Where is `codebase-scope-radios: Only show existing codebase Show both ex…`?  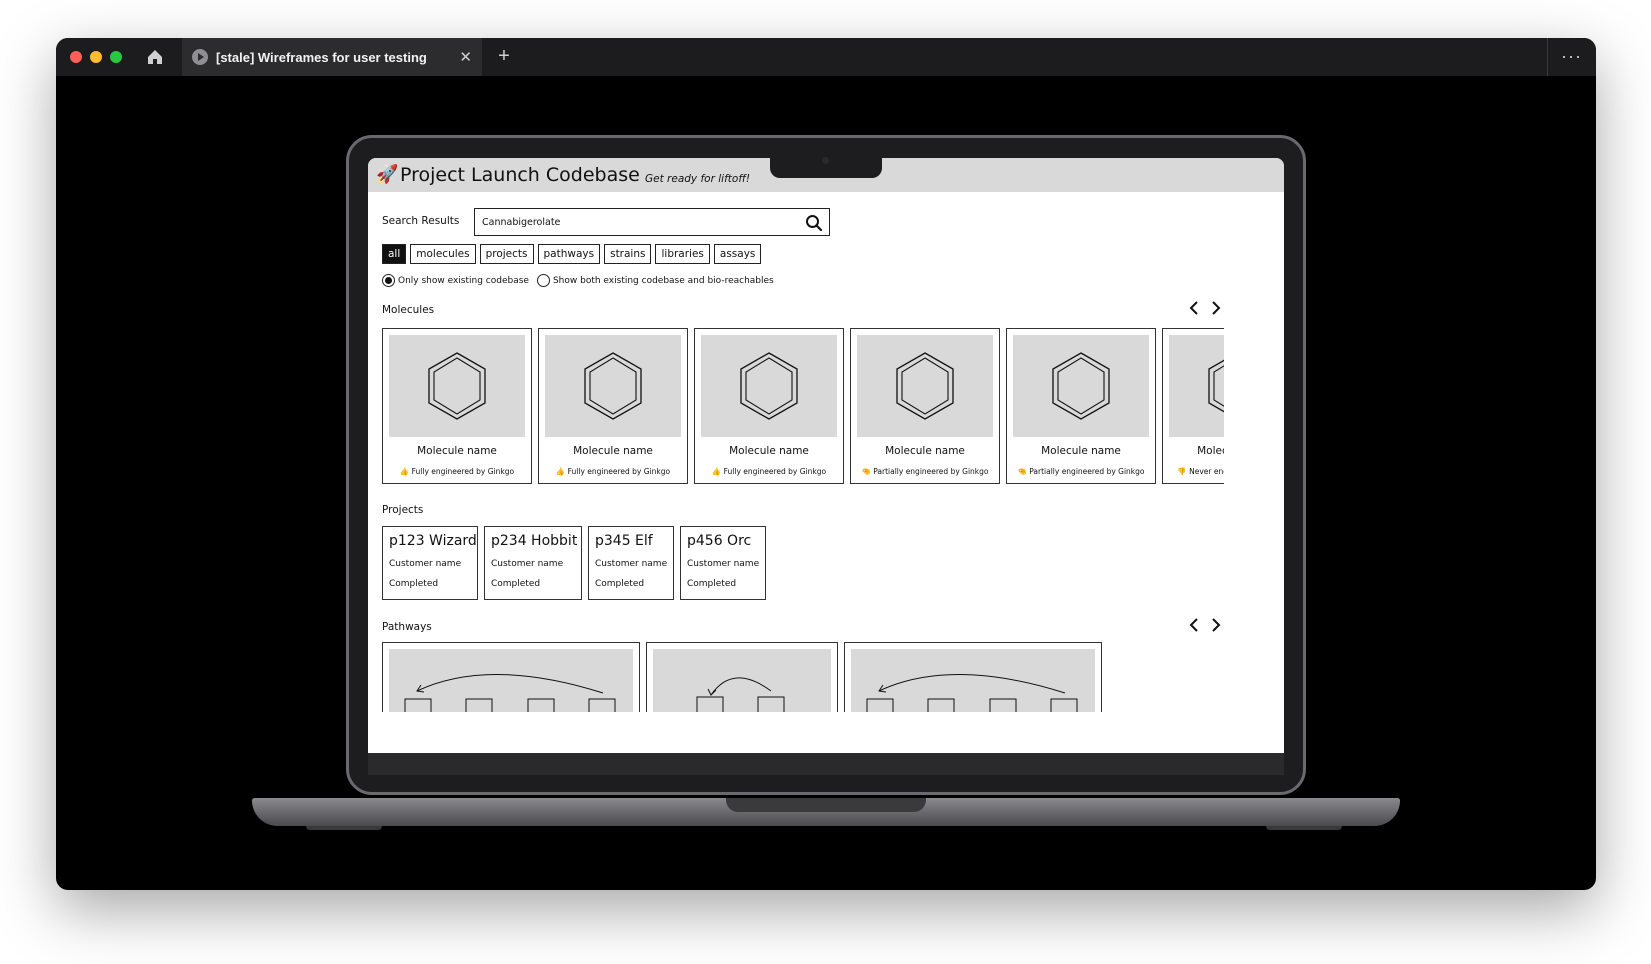 codebase-scope-radios: Only show existing codebase Show both ex… is located at coordinates (578, 280).